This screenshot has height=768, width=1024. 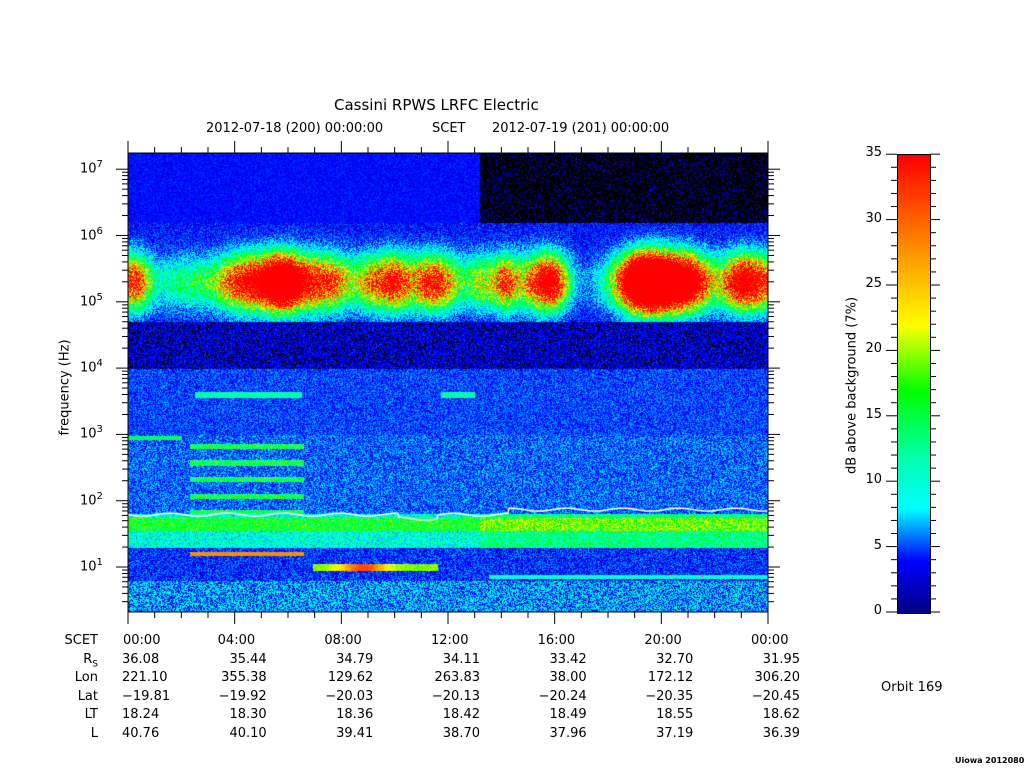 What do you see at coordinates (236, 640) in the screenshot?
I see `ephemeris-scet-value: 04:00` at bounding box center [236, 640].